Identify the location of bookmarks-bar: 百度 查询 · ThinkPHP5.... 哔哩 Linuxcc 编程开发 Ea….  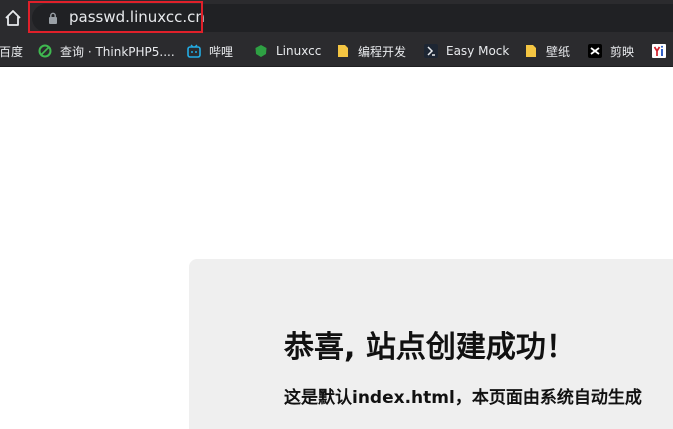
(336, 51).